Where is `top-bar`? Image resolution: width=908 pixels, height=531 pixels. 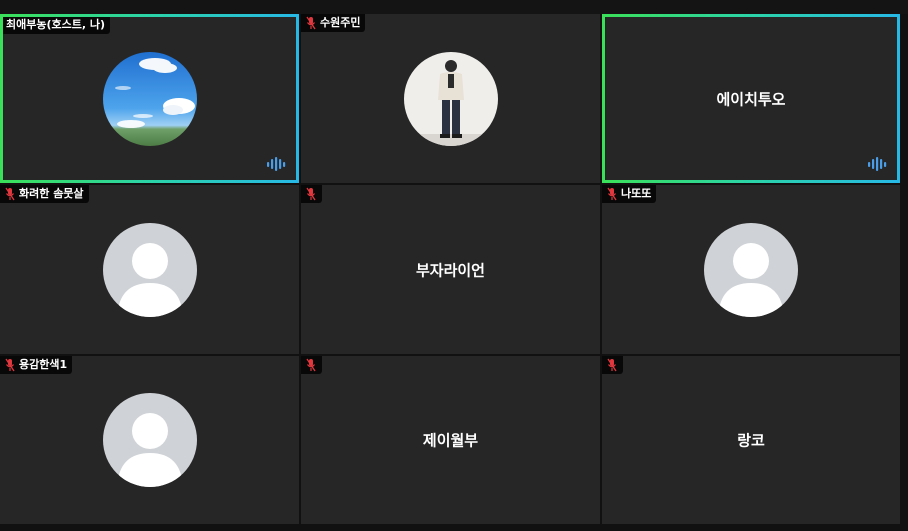
top-bar is located at coordinates (454, 7).